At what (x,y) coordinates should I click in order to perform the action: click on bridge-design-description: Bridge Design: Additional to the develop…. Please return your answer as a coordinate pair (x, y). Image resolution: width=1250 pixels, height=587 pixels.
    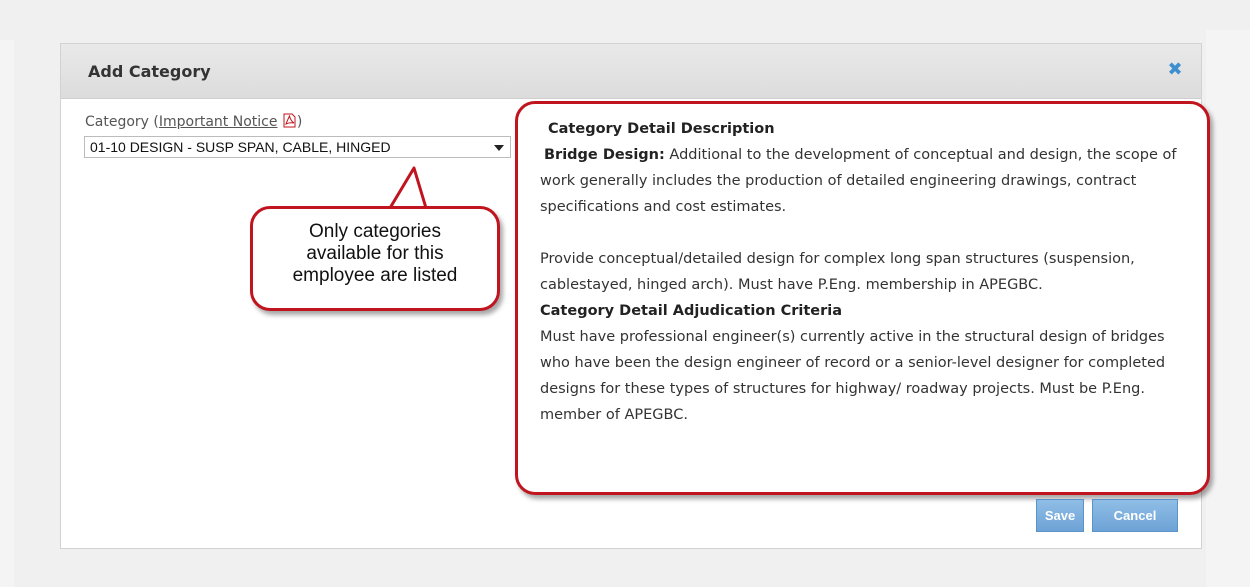
    Looking at the image, I should click on (862, 181).